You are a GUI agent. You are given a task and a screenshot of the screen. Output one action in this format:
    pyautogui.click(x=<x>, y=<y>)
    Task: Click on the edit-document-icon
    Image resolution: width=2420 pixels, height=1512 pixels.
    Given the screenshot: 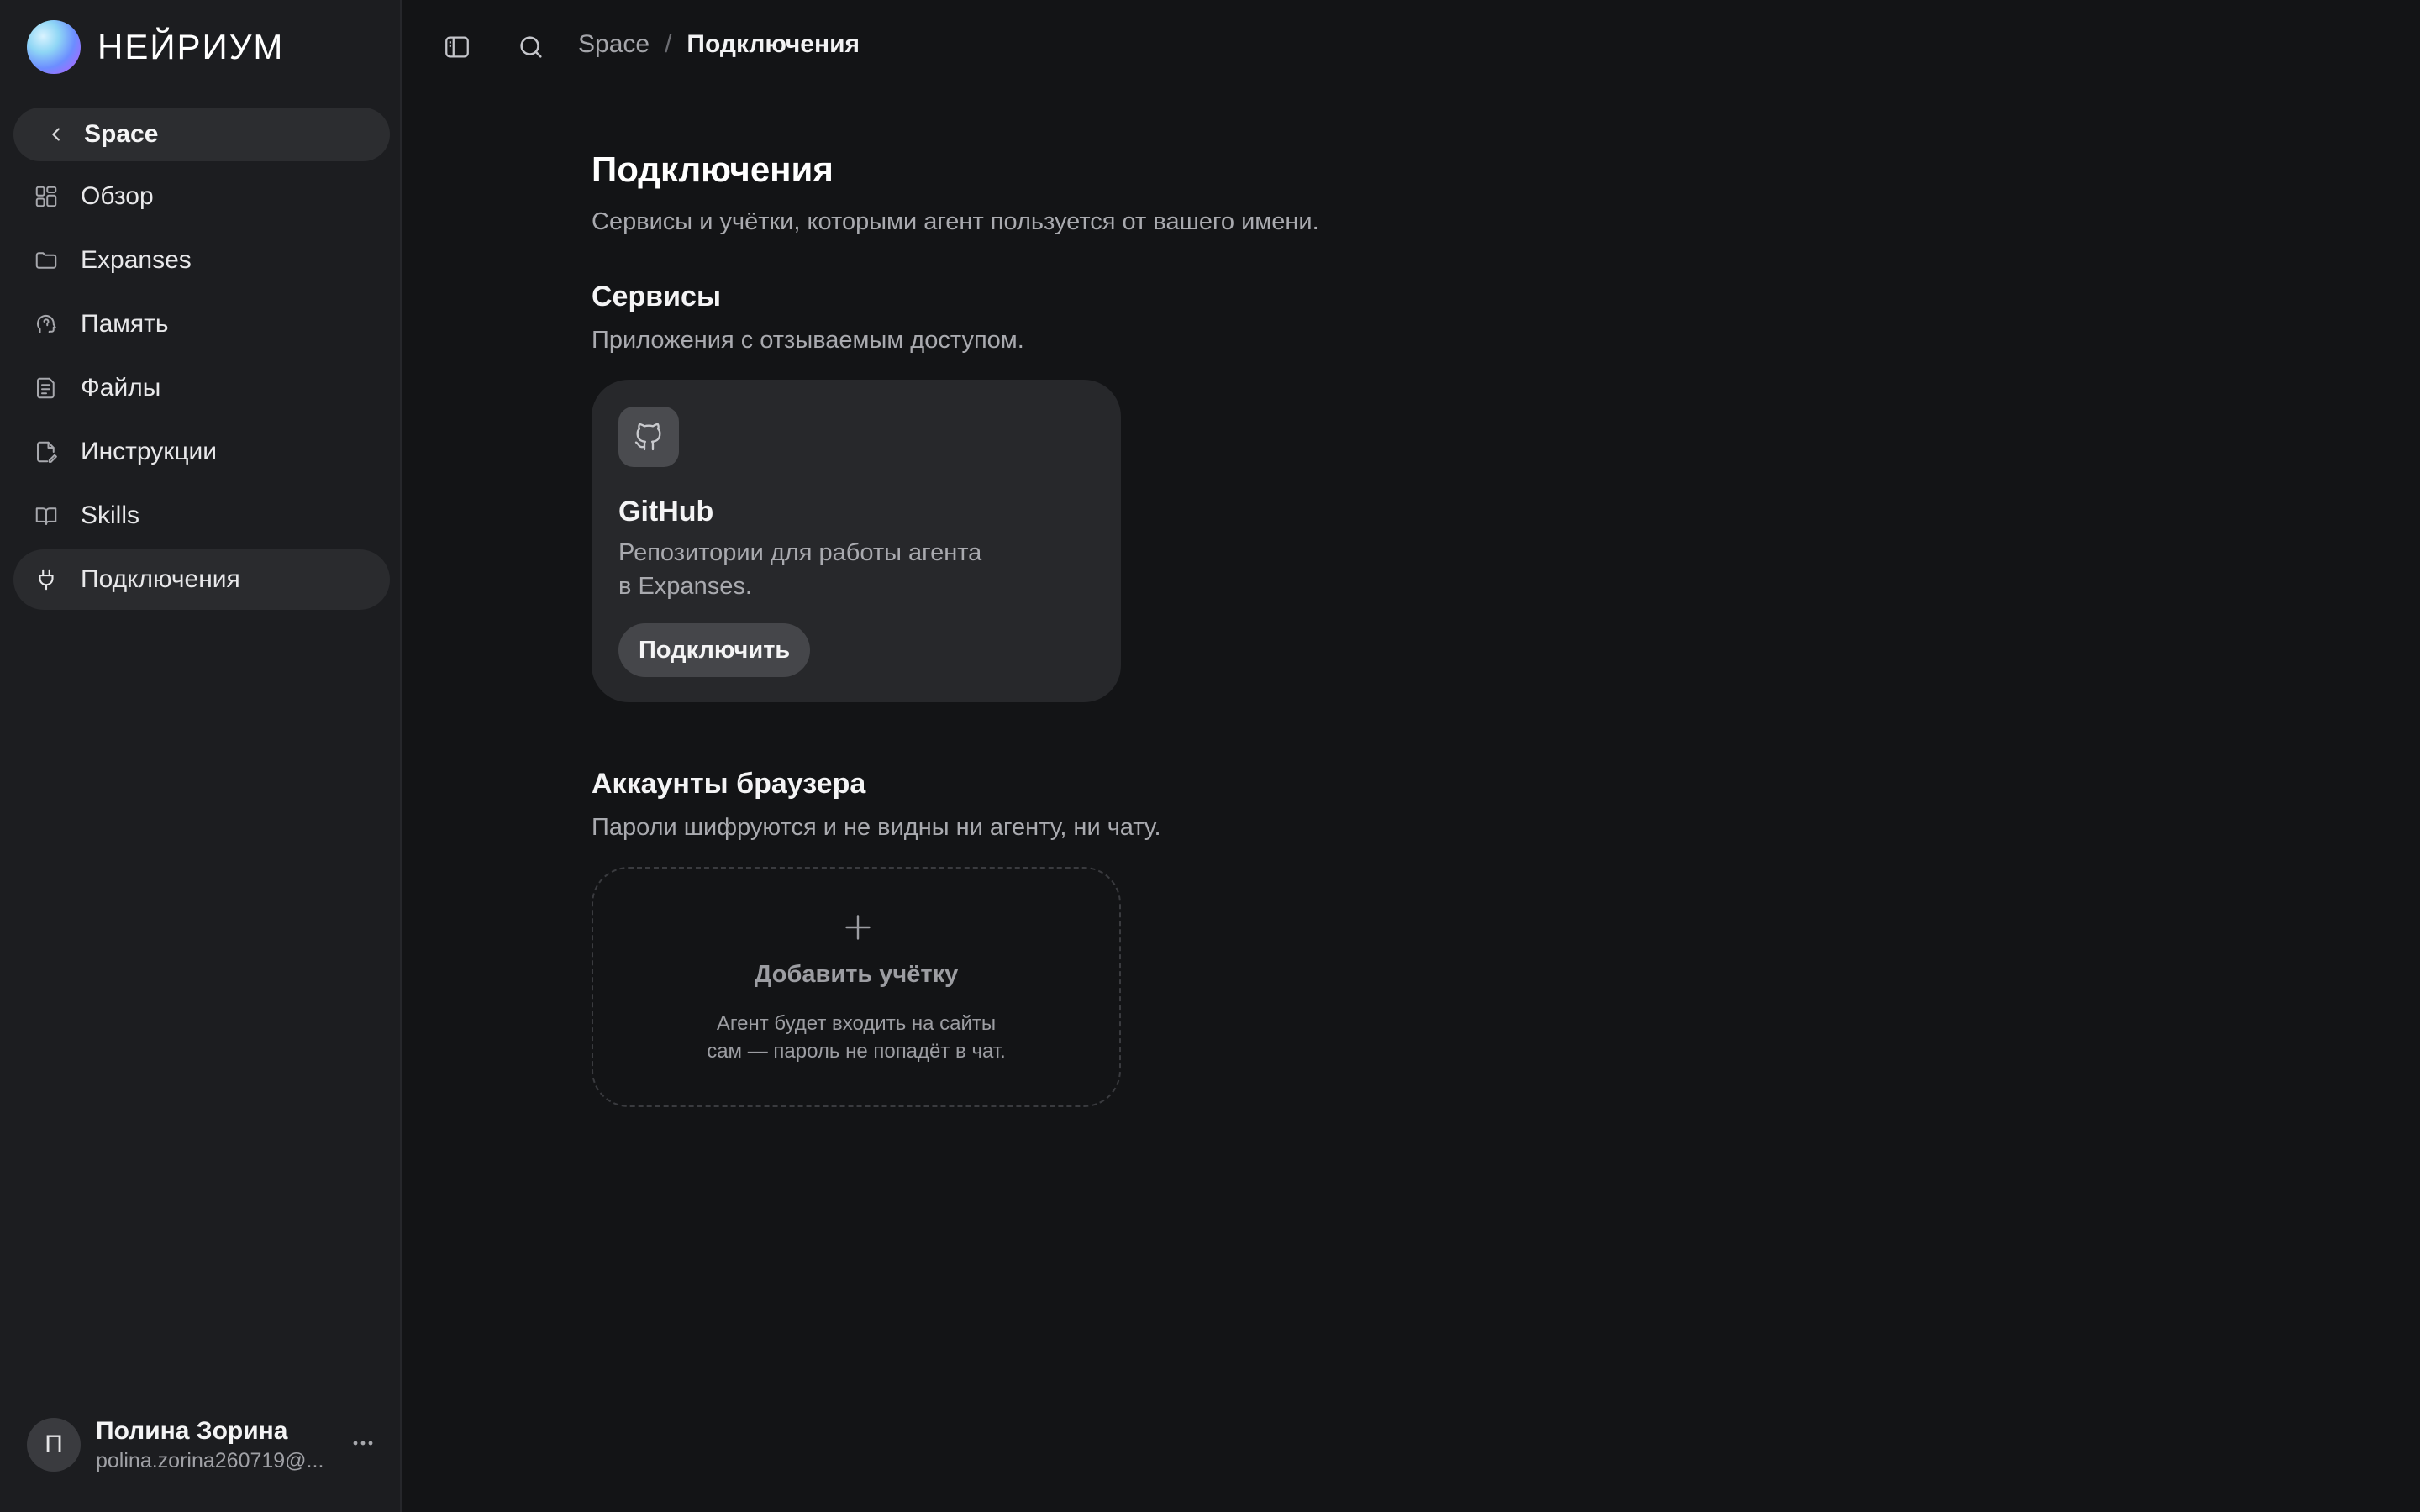 What is the action you would take?
    pyautogui.click(x=46, y=452)
    